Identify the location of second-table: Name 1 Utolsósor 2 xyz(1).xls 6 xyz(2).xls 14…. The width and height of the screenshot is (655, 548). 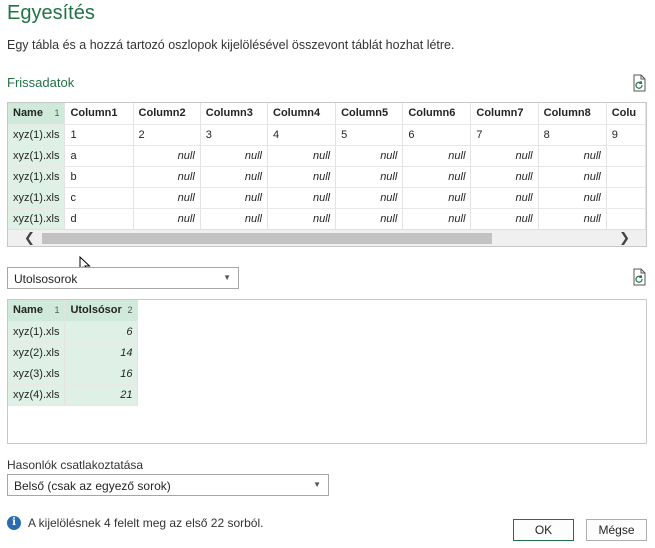
(73, 353).